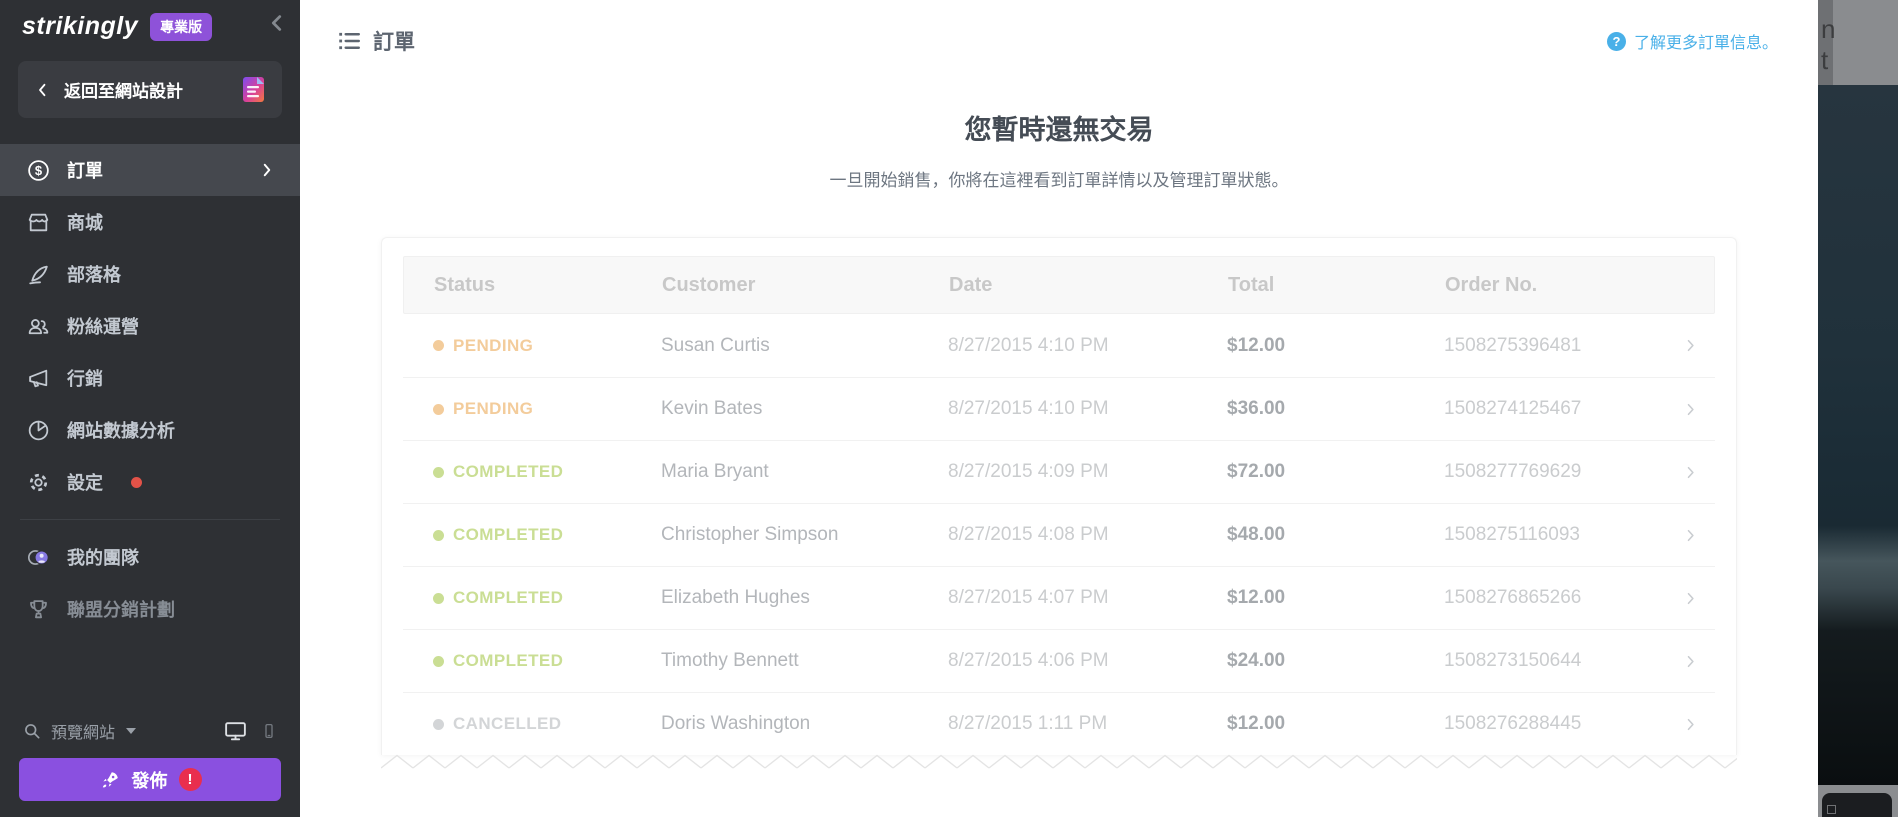 The height and width of the screenshot is (817, 1898). Describe the element at coordinates (38, 608) in the screenshot. I see `trophy-icon` at that location.